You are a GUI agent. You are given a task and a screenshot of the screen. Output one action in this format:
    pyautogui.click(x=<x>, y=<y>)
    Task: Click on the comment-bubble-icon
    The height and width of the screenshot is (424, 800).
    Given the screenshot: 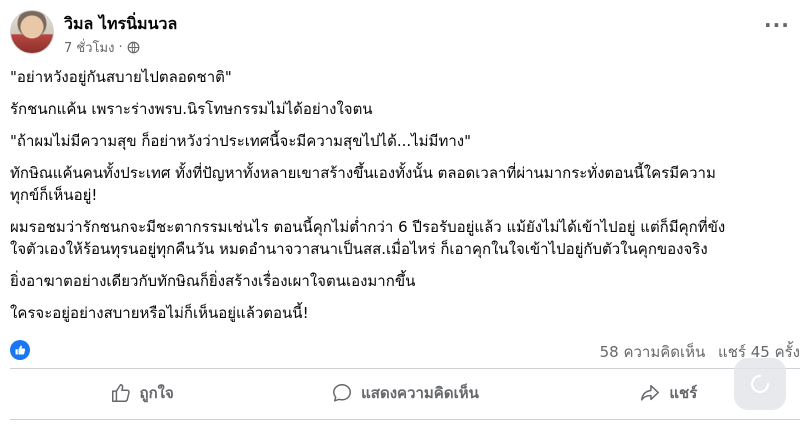 What is the action you would take?
    pyautogui.click(x=342, y=393)
    